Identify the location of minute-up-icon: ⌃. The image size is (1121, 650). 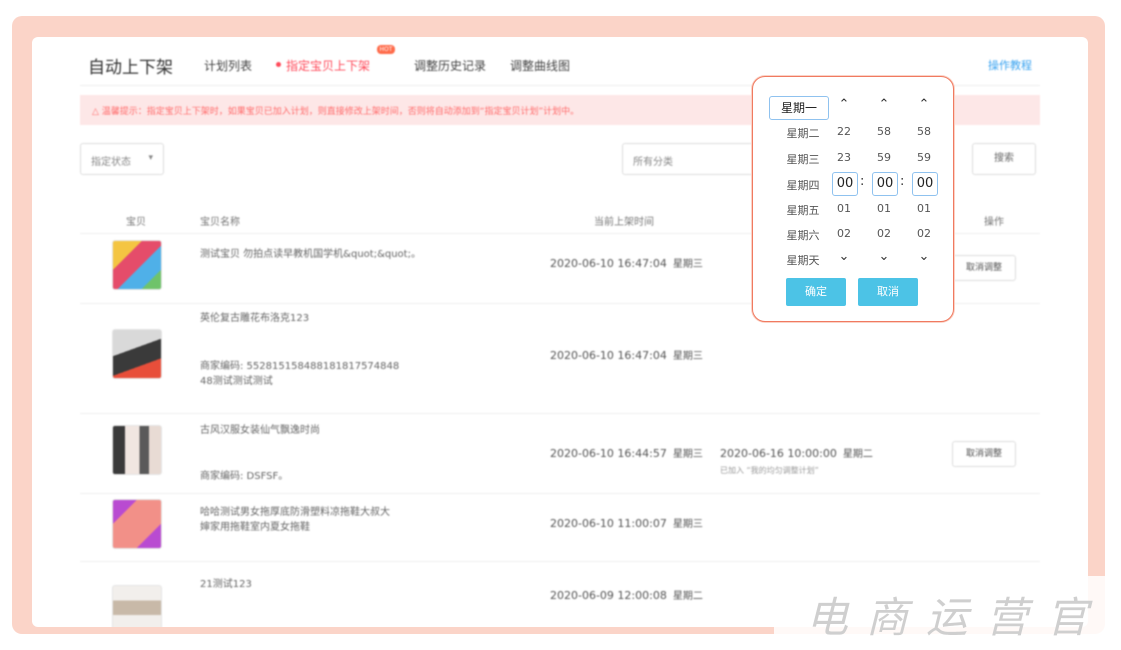
(884, 104).